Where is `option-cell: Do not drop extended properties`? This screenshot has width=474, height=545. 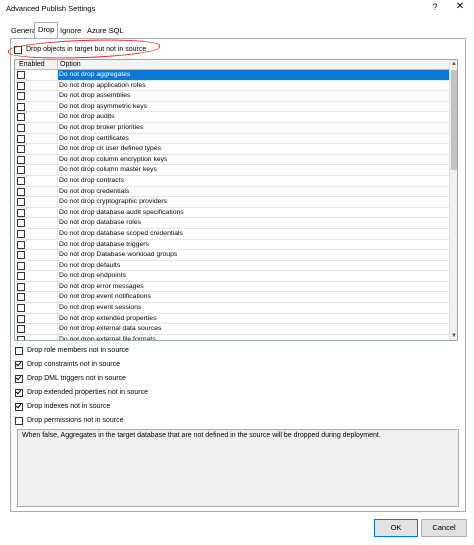 option-cell: Do not drop extended properties is located at coordinates (254, 319).